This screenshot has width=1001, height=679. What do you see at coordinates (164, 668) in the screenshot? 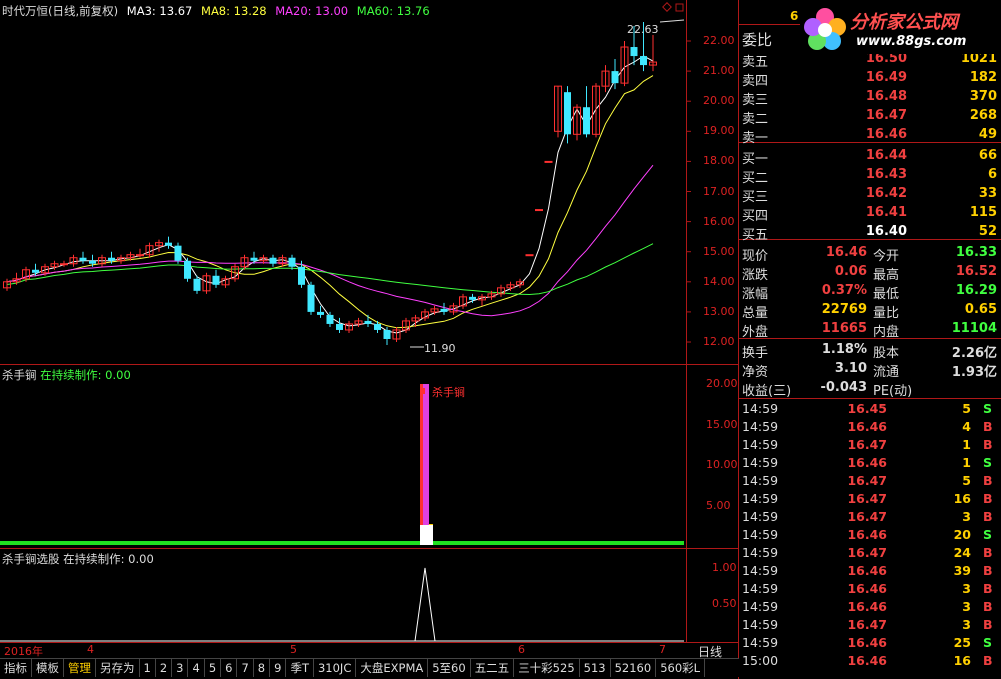
I see `tab-5: 2` at bounding box center [164, 668].